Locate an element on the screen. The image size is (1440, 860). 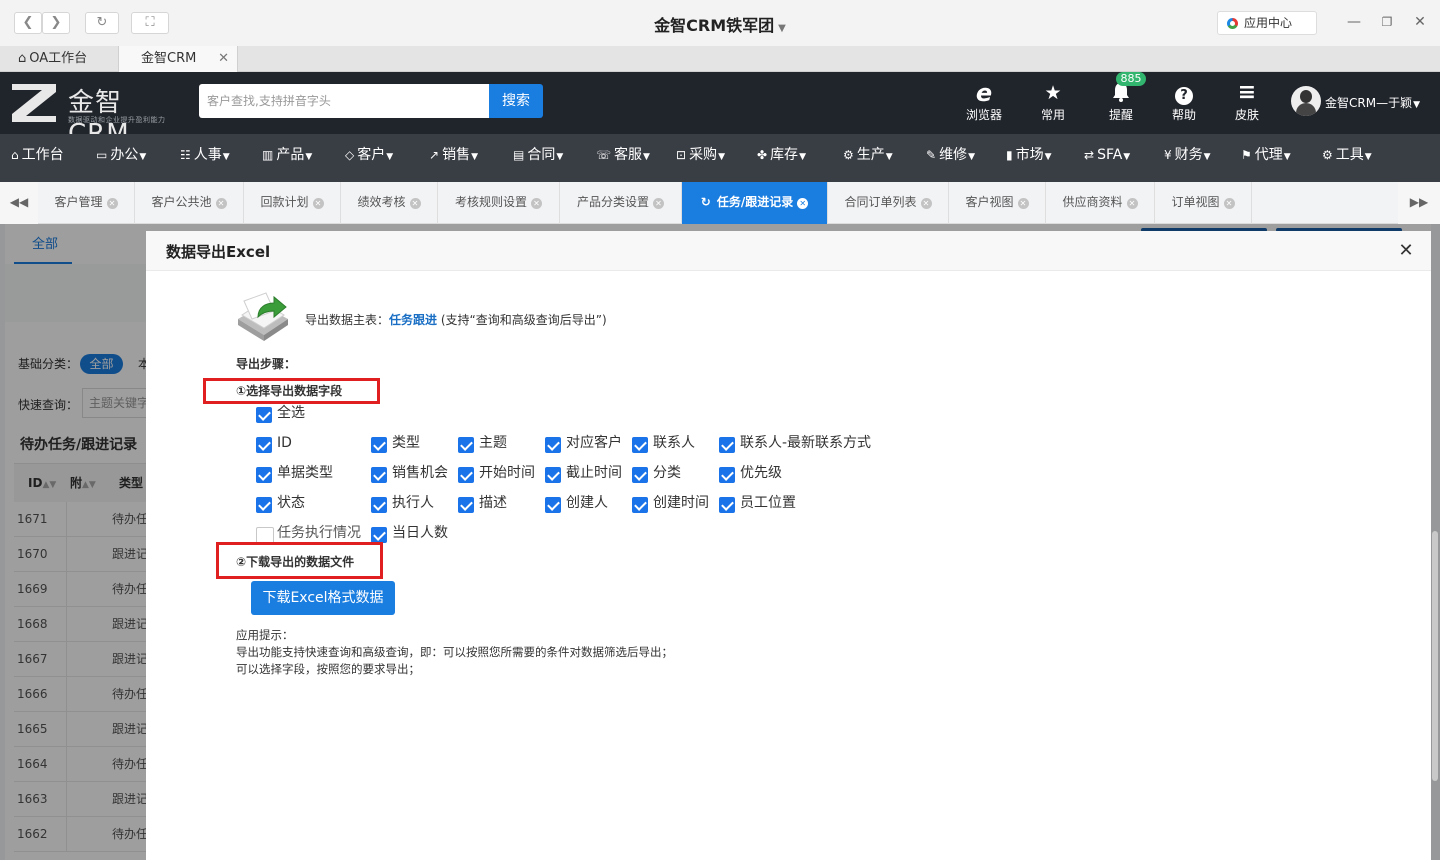
nav-agent: ⚑ 代理▼ is located at coordinates (1266, 158).